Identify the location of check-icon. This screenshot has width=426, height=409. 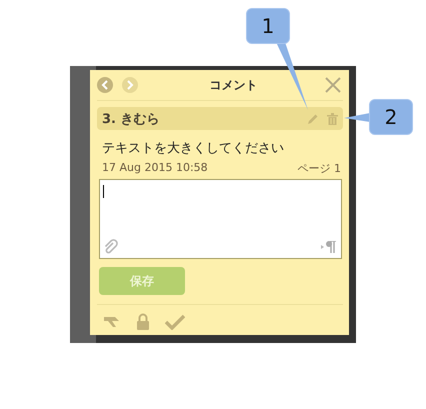
(175, 322).